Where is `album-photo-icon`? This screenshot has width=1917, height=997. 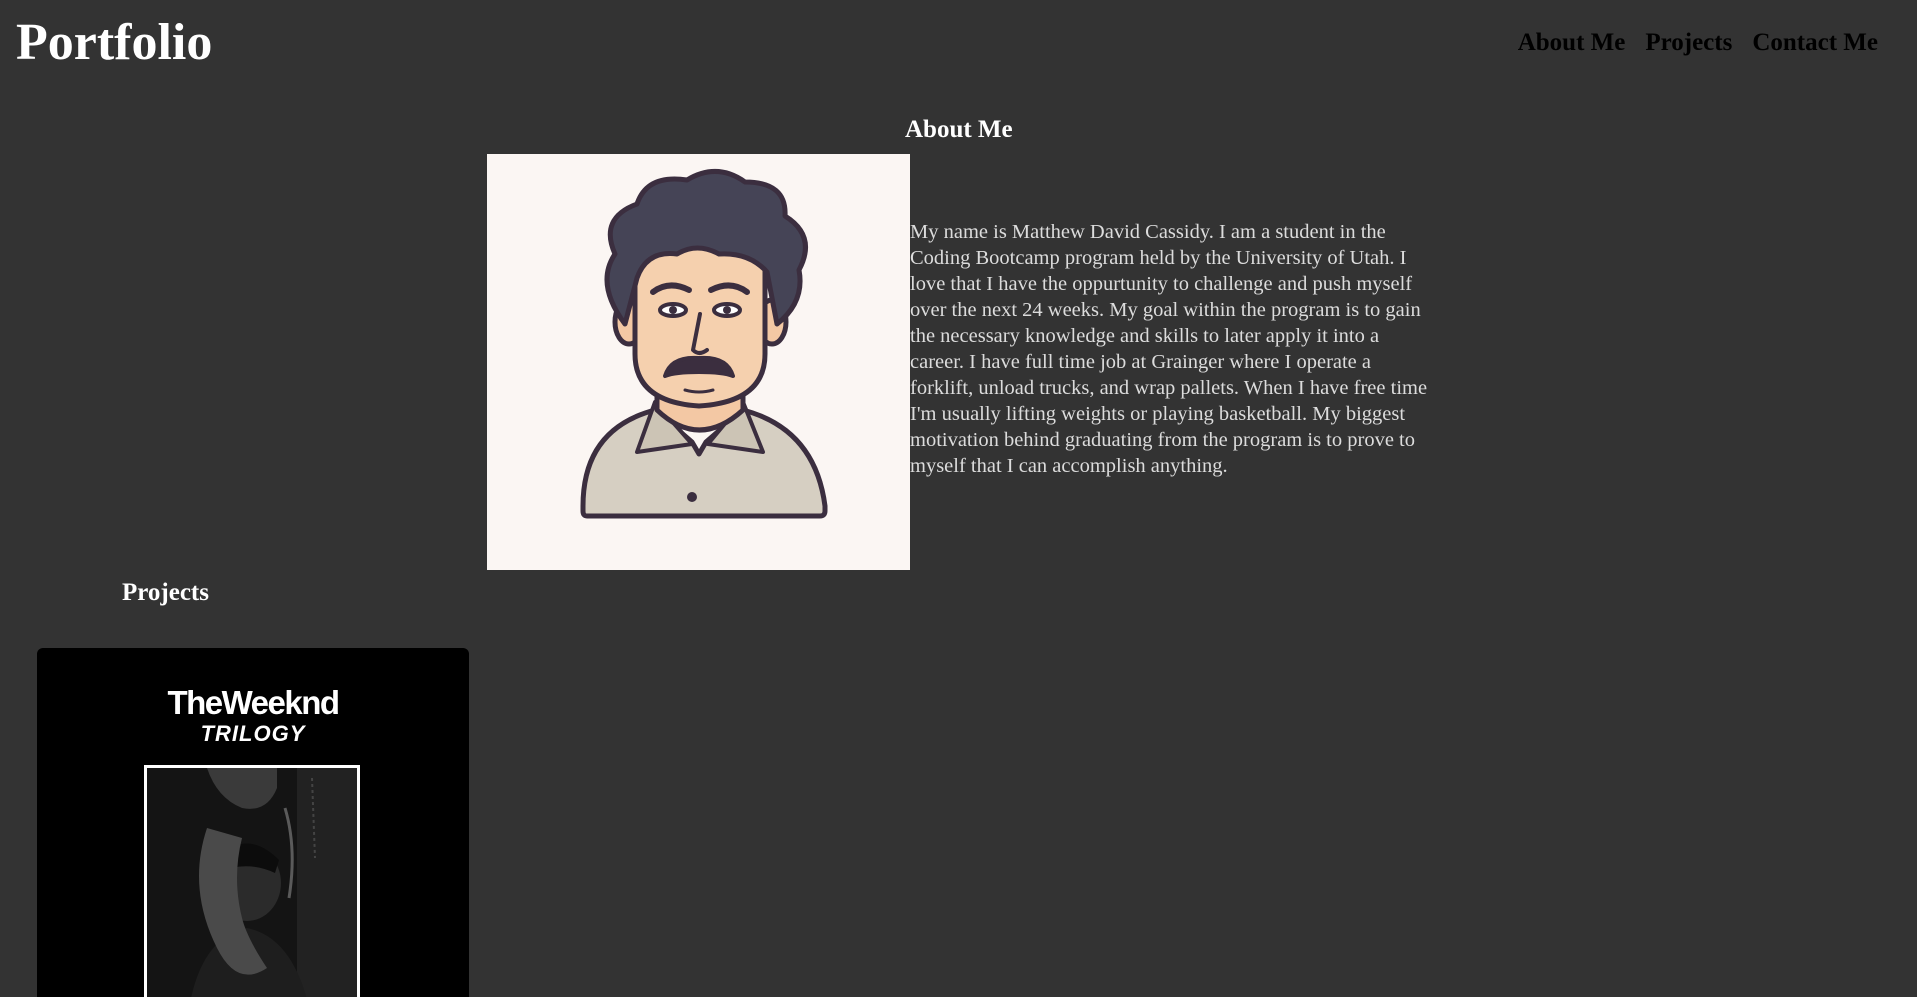
album-photo-icon is located at coordinates (252, 882).